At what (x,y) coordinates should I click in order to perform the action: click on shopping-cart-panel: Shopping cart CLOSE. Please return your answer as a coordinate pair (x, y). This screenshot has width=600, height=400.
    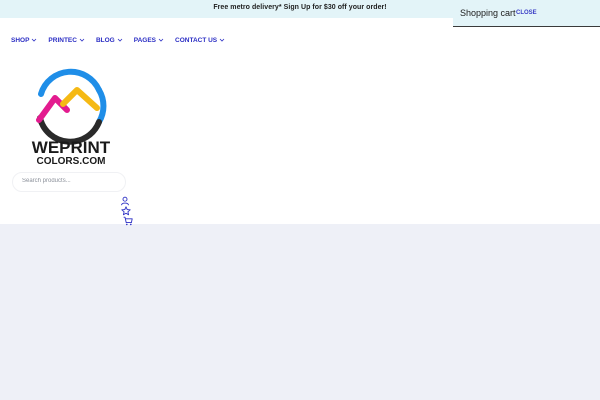
    Looking at the image, I should click on (526, 13).